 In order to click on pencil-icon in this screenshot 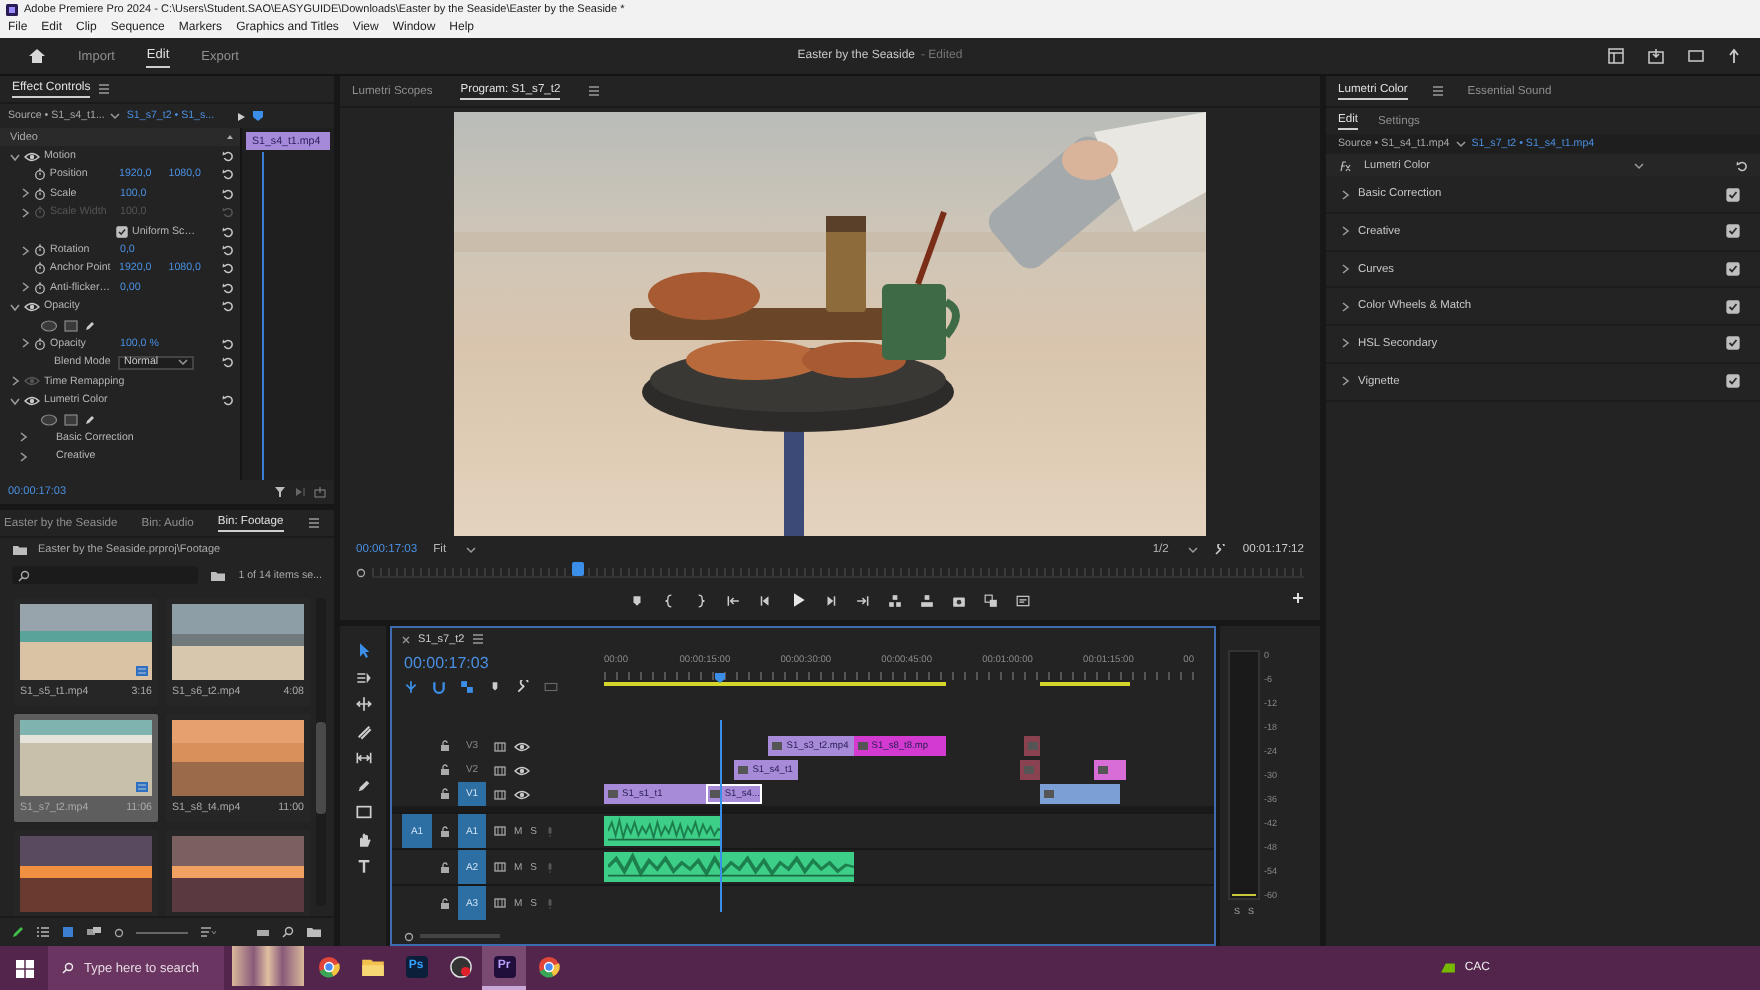, I will do `click(18, 932)`.